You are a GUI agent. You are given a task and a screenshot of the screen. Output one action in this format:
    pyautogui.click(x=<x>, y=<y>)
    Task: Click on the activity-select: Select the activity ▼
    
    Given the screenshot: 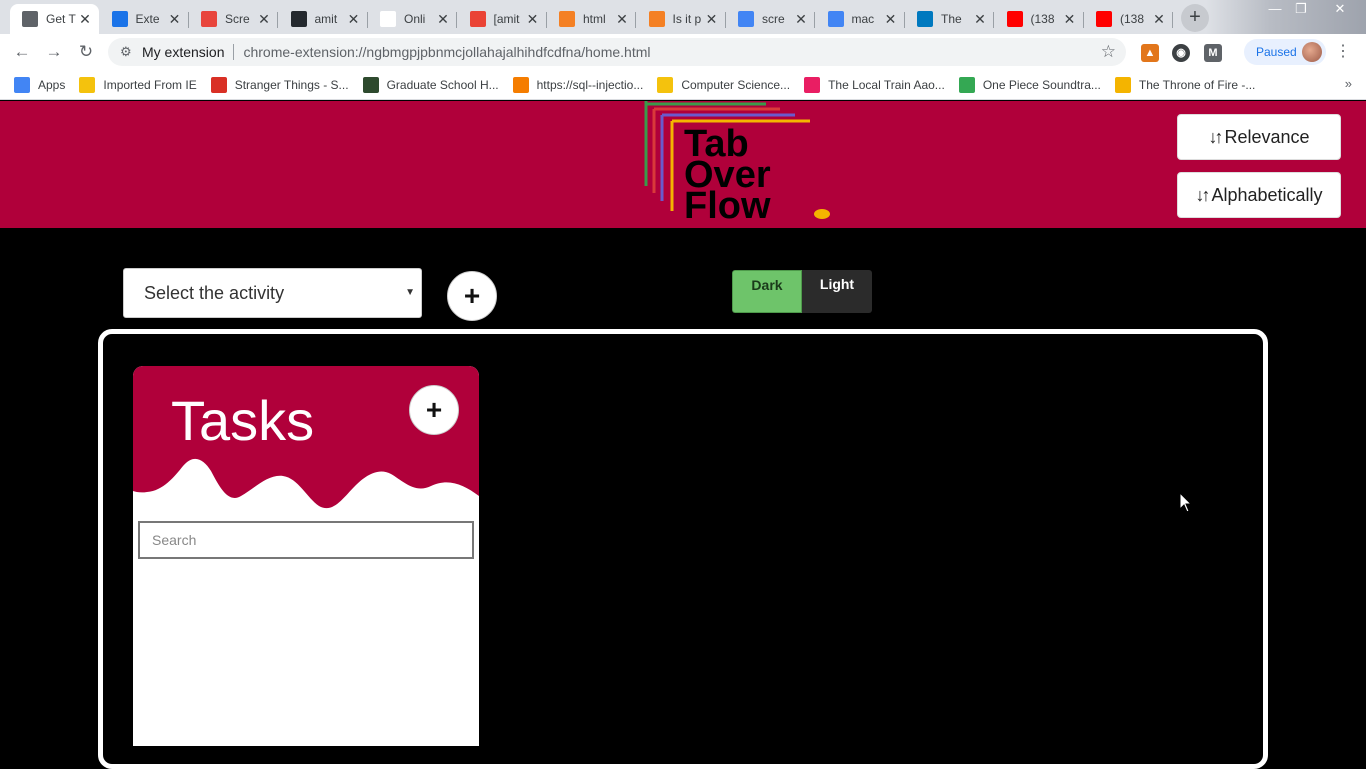 What is the action you would take?
    pyautogui.click(x=272, y=293)
    